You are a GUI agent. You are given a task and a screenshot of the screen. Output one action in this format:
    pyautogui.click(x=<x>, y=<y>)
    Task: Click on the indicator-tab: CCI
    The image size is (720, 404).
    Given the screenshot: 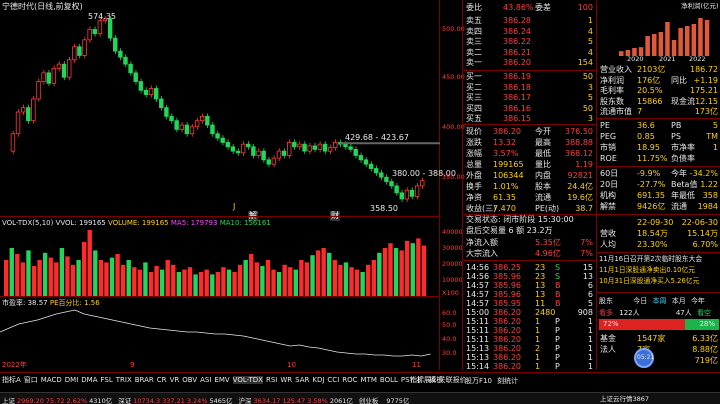 What is the action you would take?
    pyautogui.click(x=333, y=380)
    